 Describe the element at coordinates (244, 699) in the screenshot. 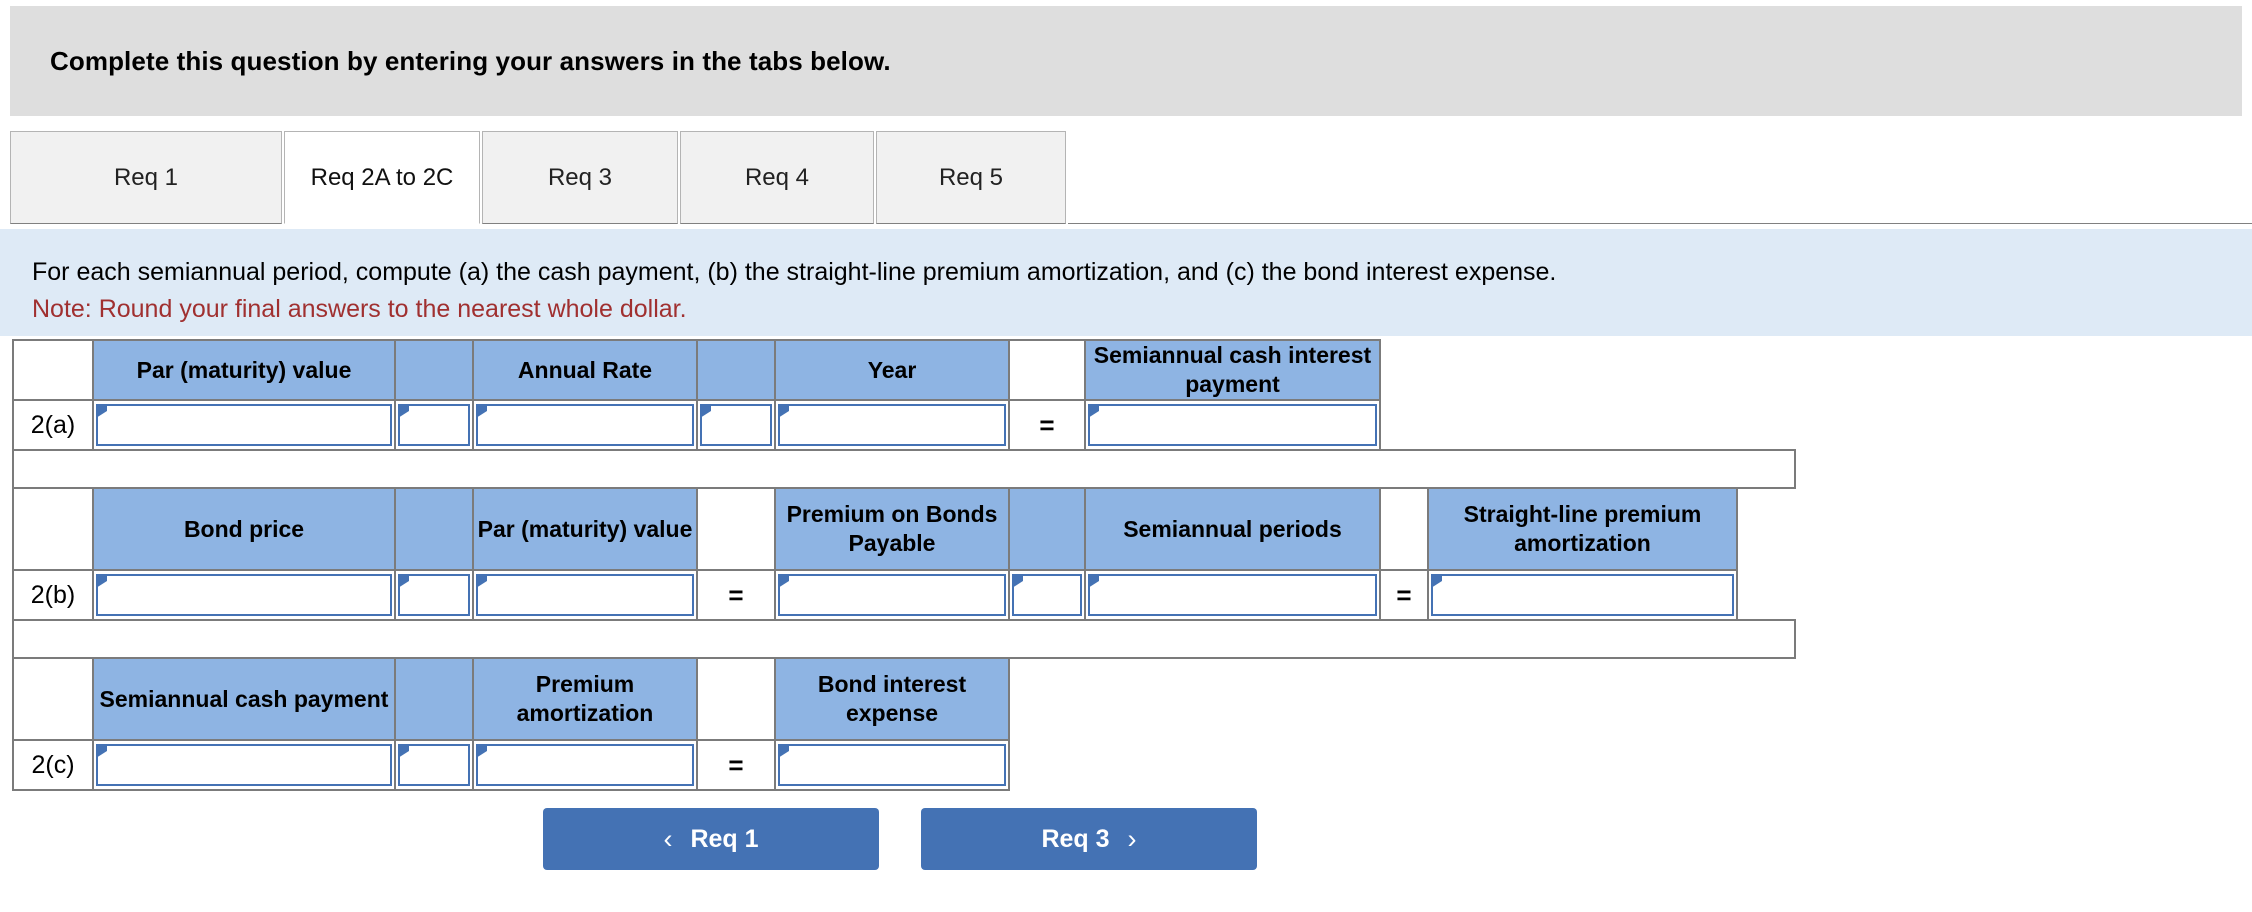

I see `section-c-header-semiannual-cash-payment: Semiannual cash payment` at that location.